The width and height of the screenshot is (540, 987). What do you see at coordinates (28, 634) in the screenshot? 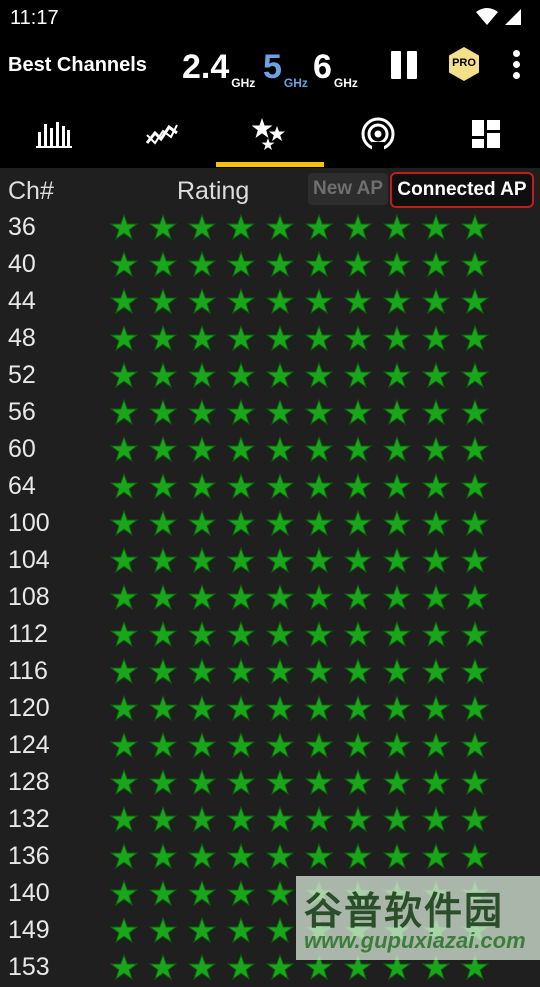
I see `channel-number: 112` at bounding box center [28, 634].